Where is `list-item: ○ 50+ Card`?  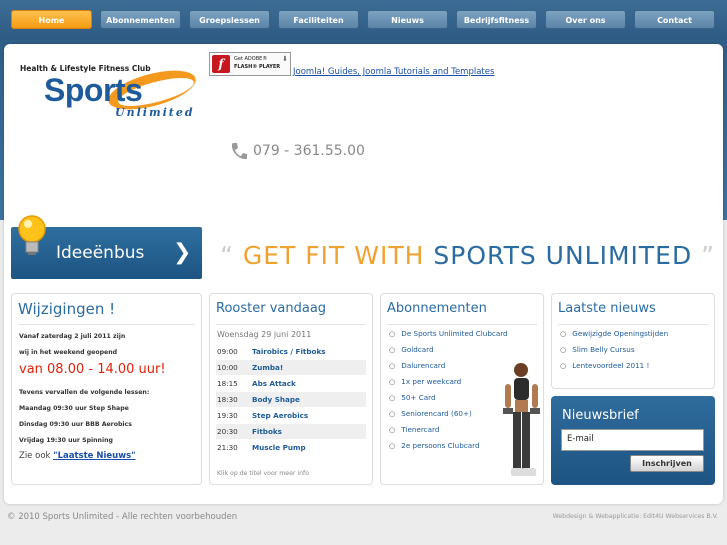
list-item: ○ 50+ Card is located at coordinates (412, 397).